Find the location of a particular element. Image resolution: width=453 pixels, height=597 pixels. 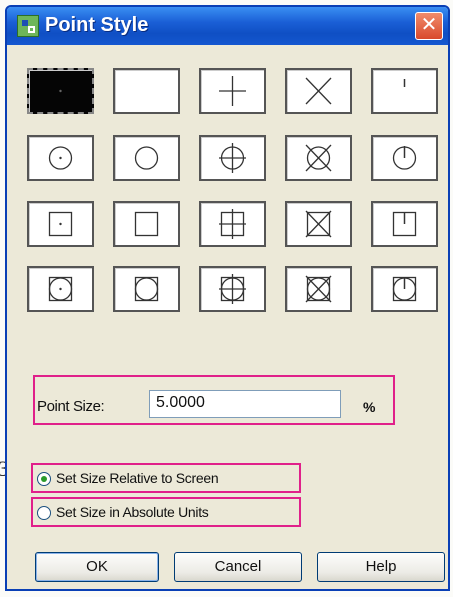

point-style-square-plus is located at coordinates (232, 224).